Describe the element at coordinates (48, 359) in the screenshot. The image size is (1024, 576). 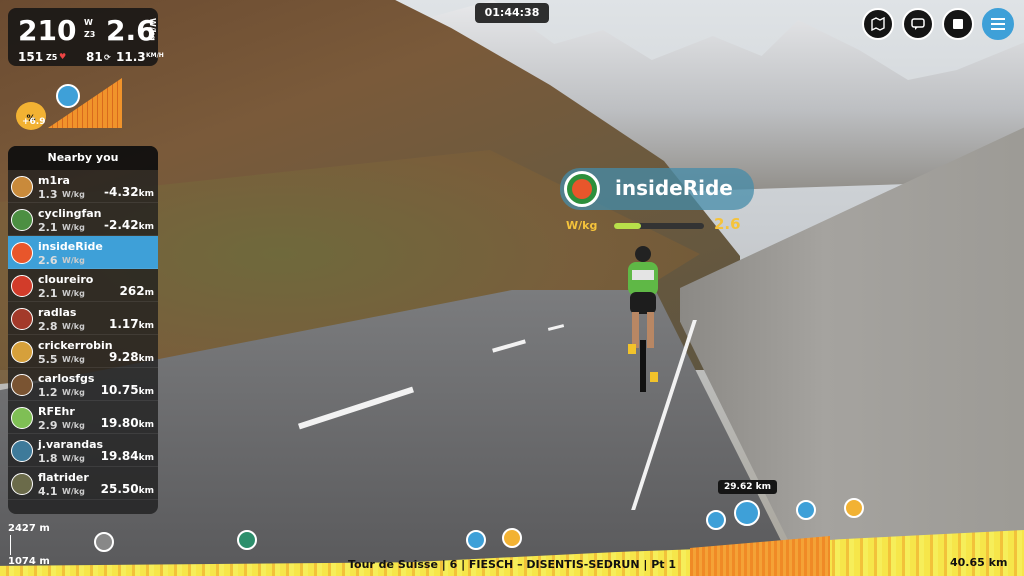
I see `rider-wkg: 5.5` at that location.